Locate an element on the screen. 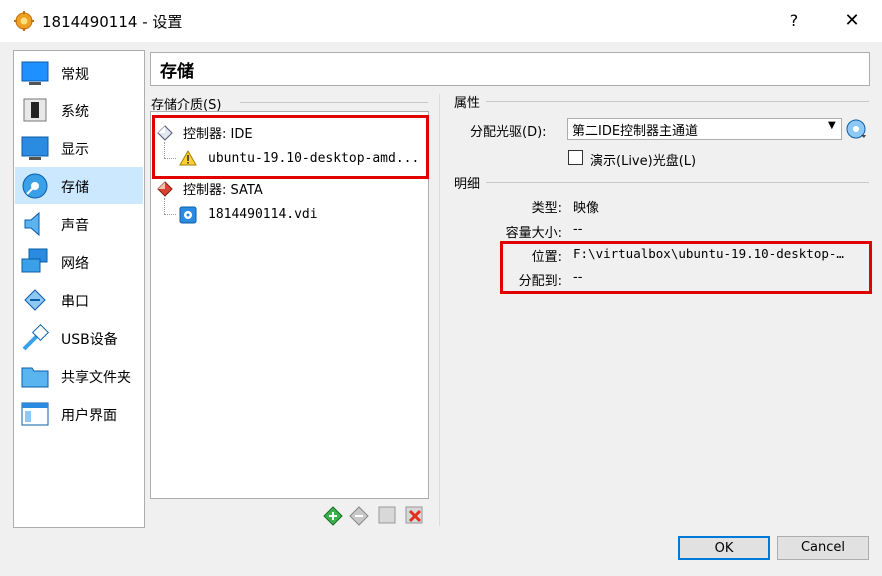 This screenshot has width=882, height=576. nav-item-system: 系统 is located at coordinates (79, 109).